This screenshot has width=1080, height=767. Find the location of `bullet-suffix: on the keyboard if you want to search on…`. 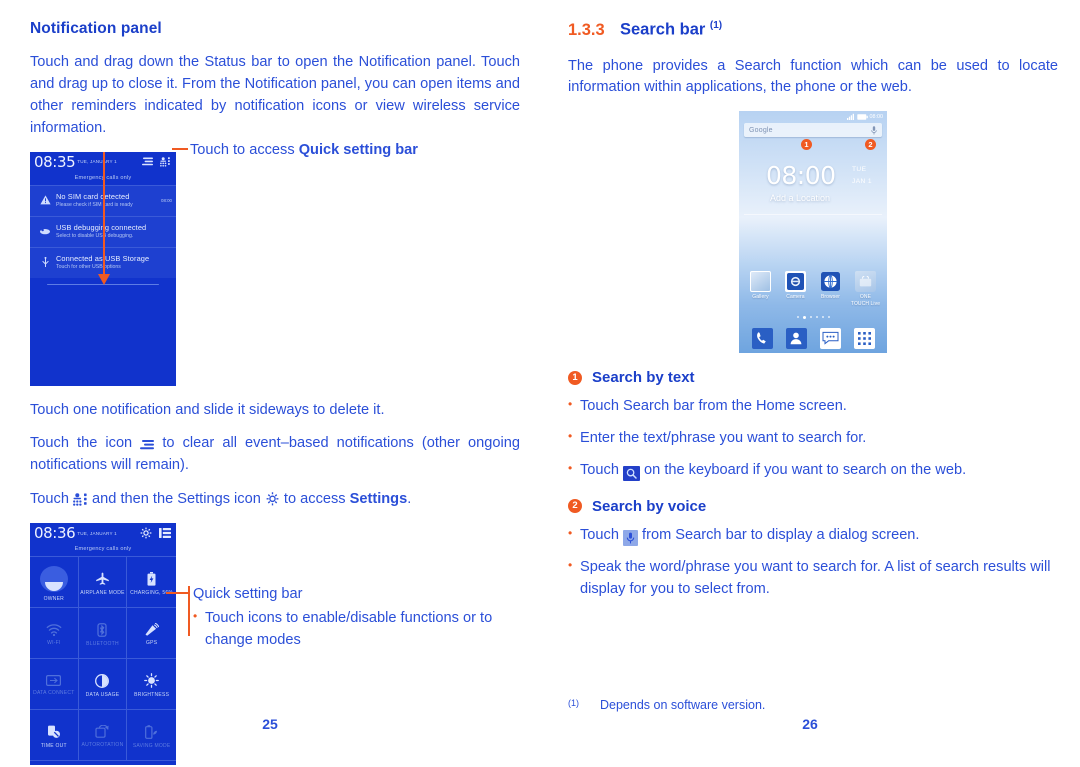

bullet-suffix: on the keyboard if you want to search on… is located at coordinates (803, 470).